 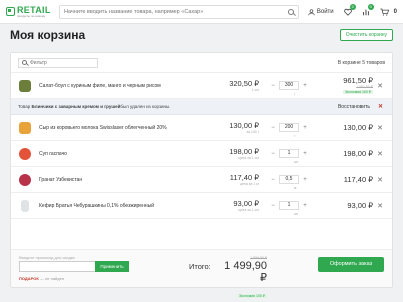 What do you see at coordinates (251, 296) in the screenshot?
I see `total-discount: Экономия 100 ₽` at bounding box center [251, 296].